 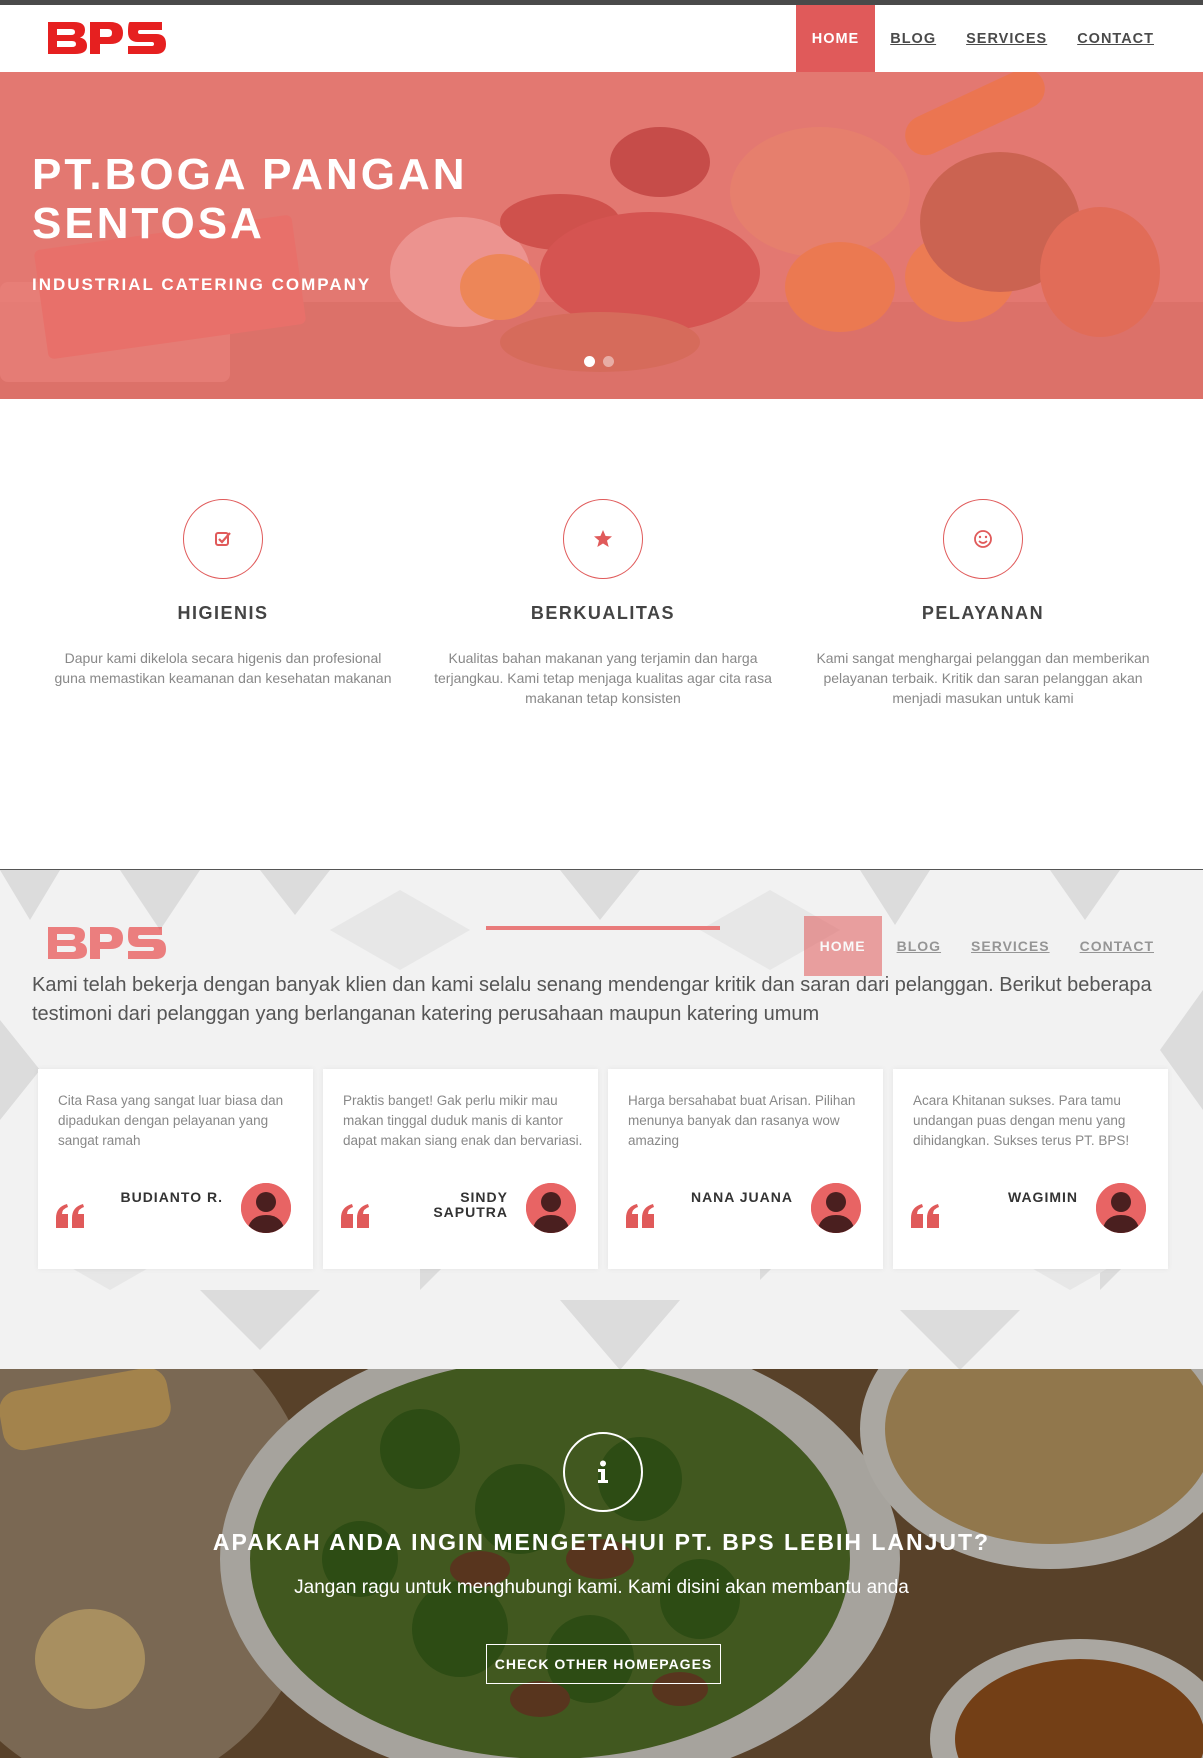 I want to click on slider-dots, so click(x=599, y=361).